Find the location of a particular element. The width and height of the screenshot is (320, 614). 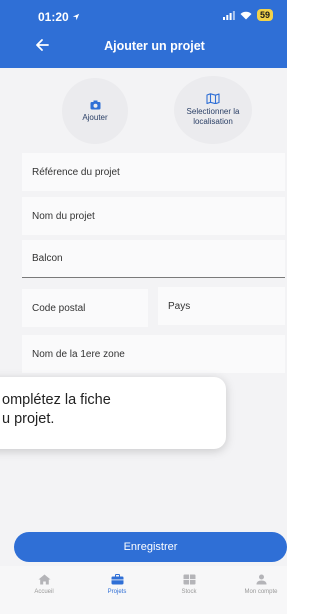

tooltip-line-1: omplétez la fiche is located at coordinates (56, 400).